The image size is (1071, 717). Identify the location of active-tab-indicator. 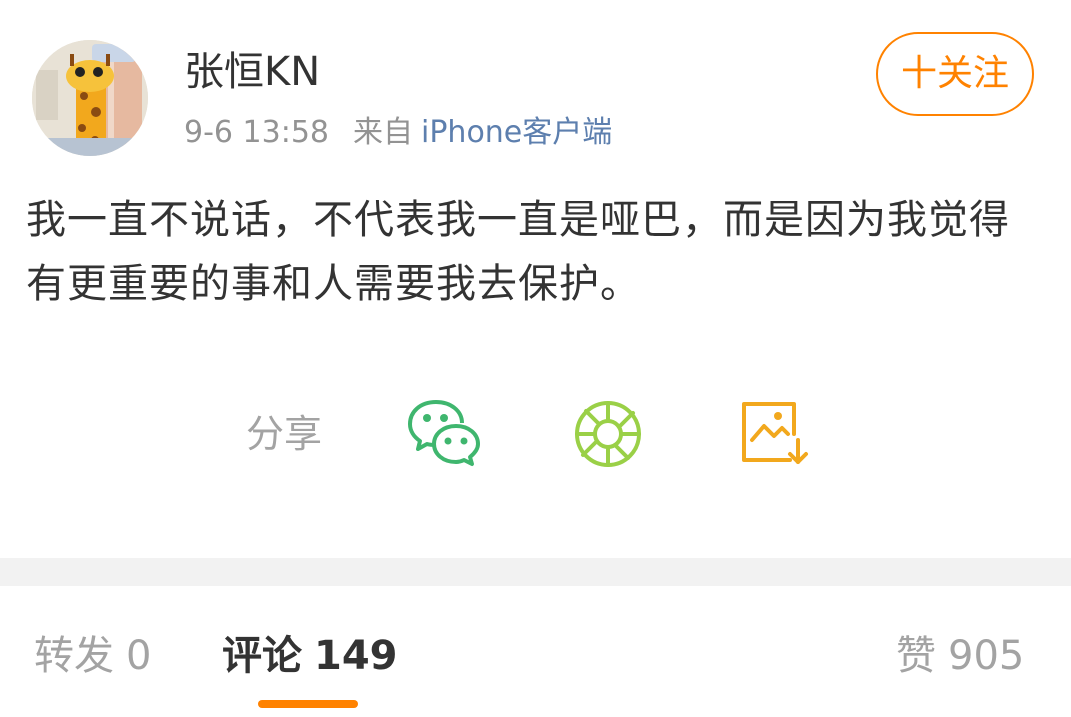
(308, 704).